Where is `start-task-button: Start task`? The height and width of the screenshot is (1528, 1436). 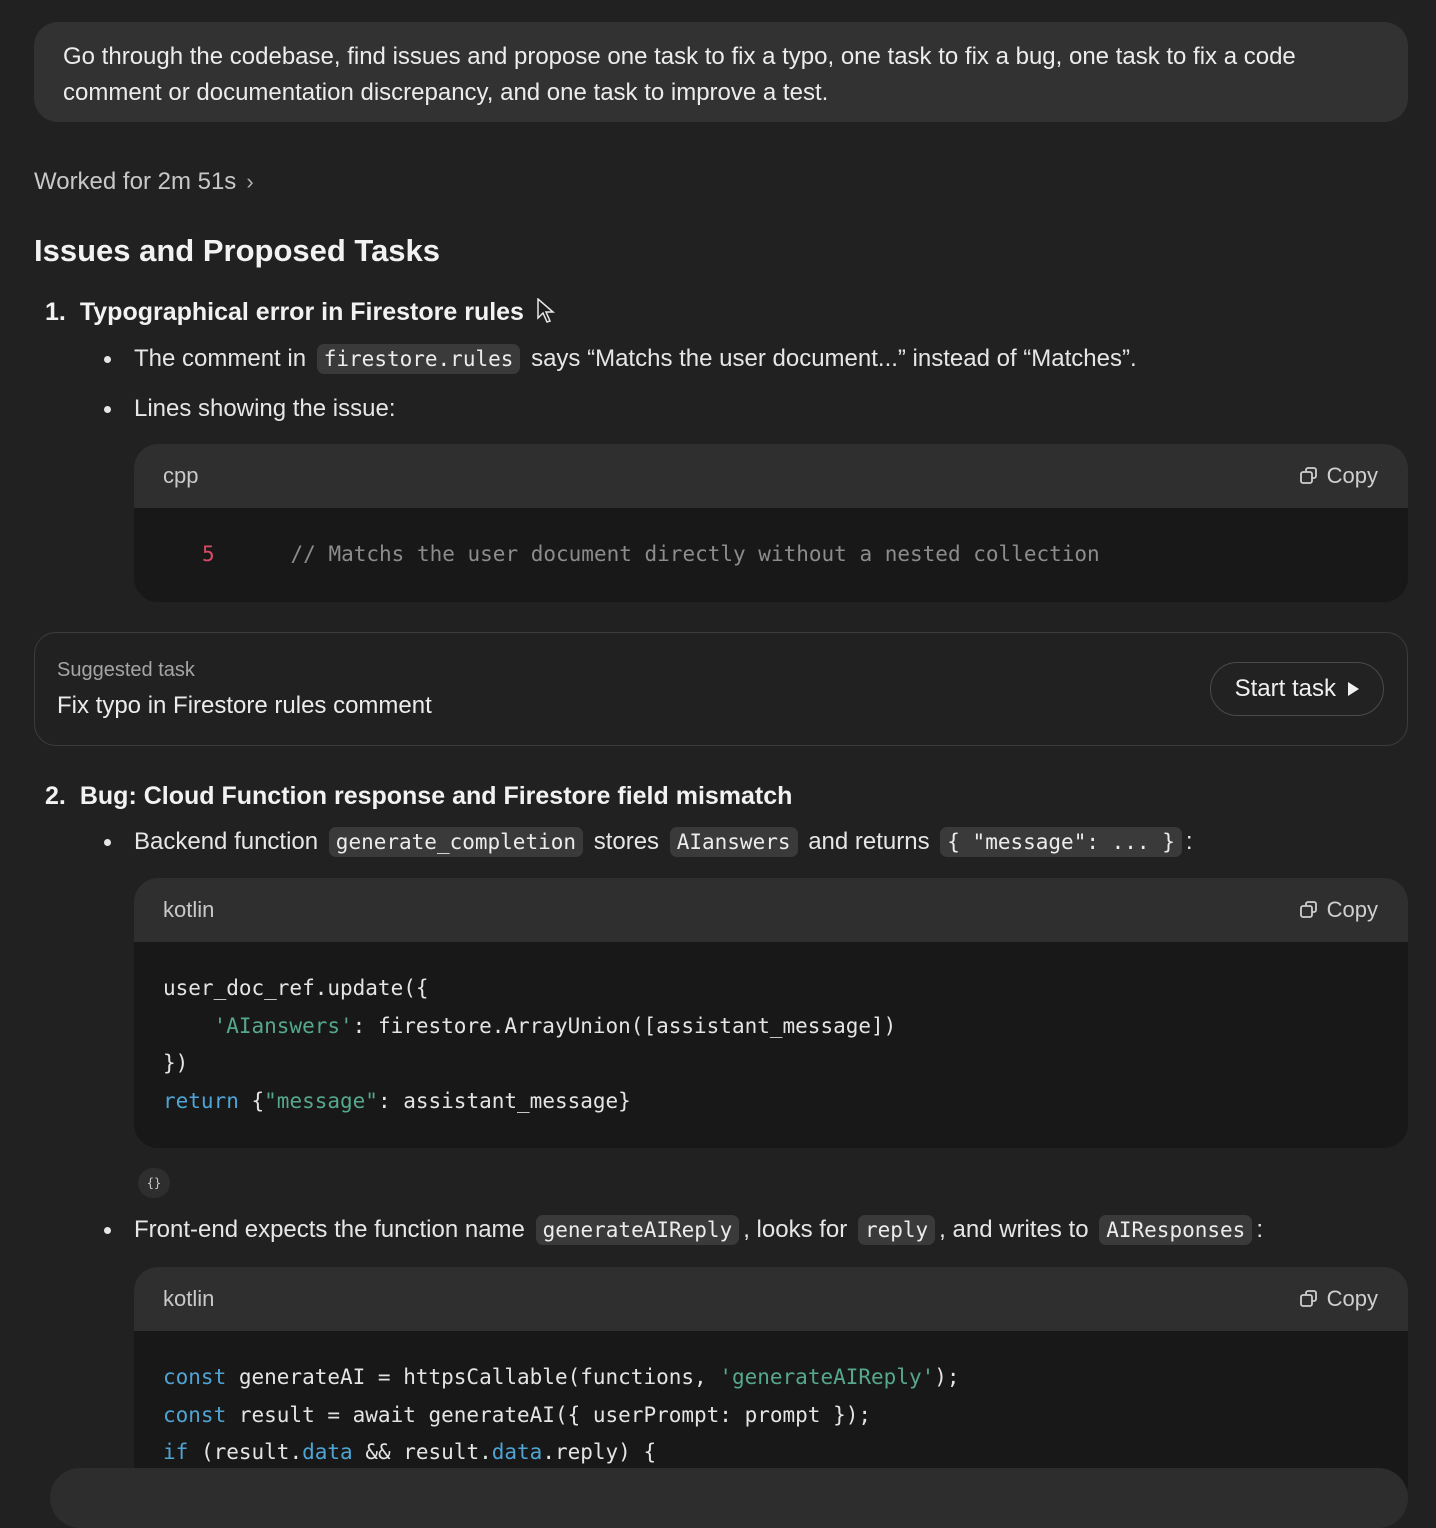
start-task-button: Start task is located at coordinates (1296, 689).